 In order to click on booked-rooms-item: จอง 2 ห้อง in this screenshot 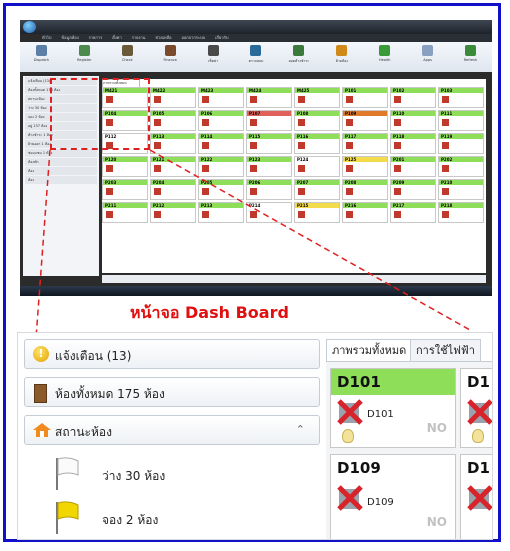, I will do `click(174, 519)`.